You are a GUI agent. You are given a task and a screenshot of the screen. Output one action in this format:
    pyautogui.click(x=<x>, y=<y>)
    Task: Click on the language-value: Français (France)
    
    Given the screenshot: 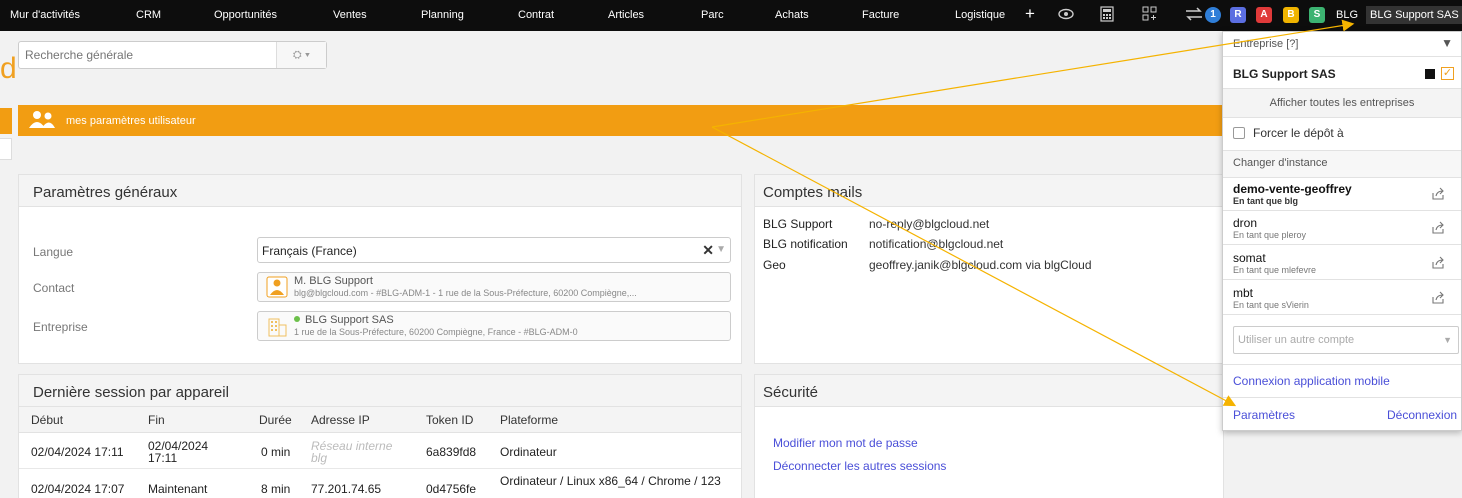 What is the action you would take?
    pyautogui.click(x=309, y=251)
    